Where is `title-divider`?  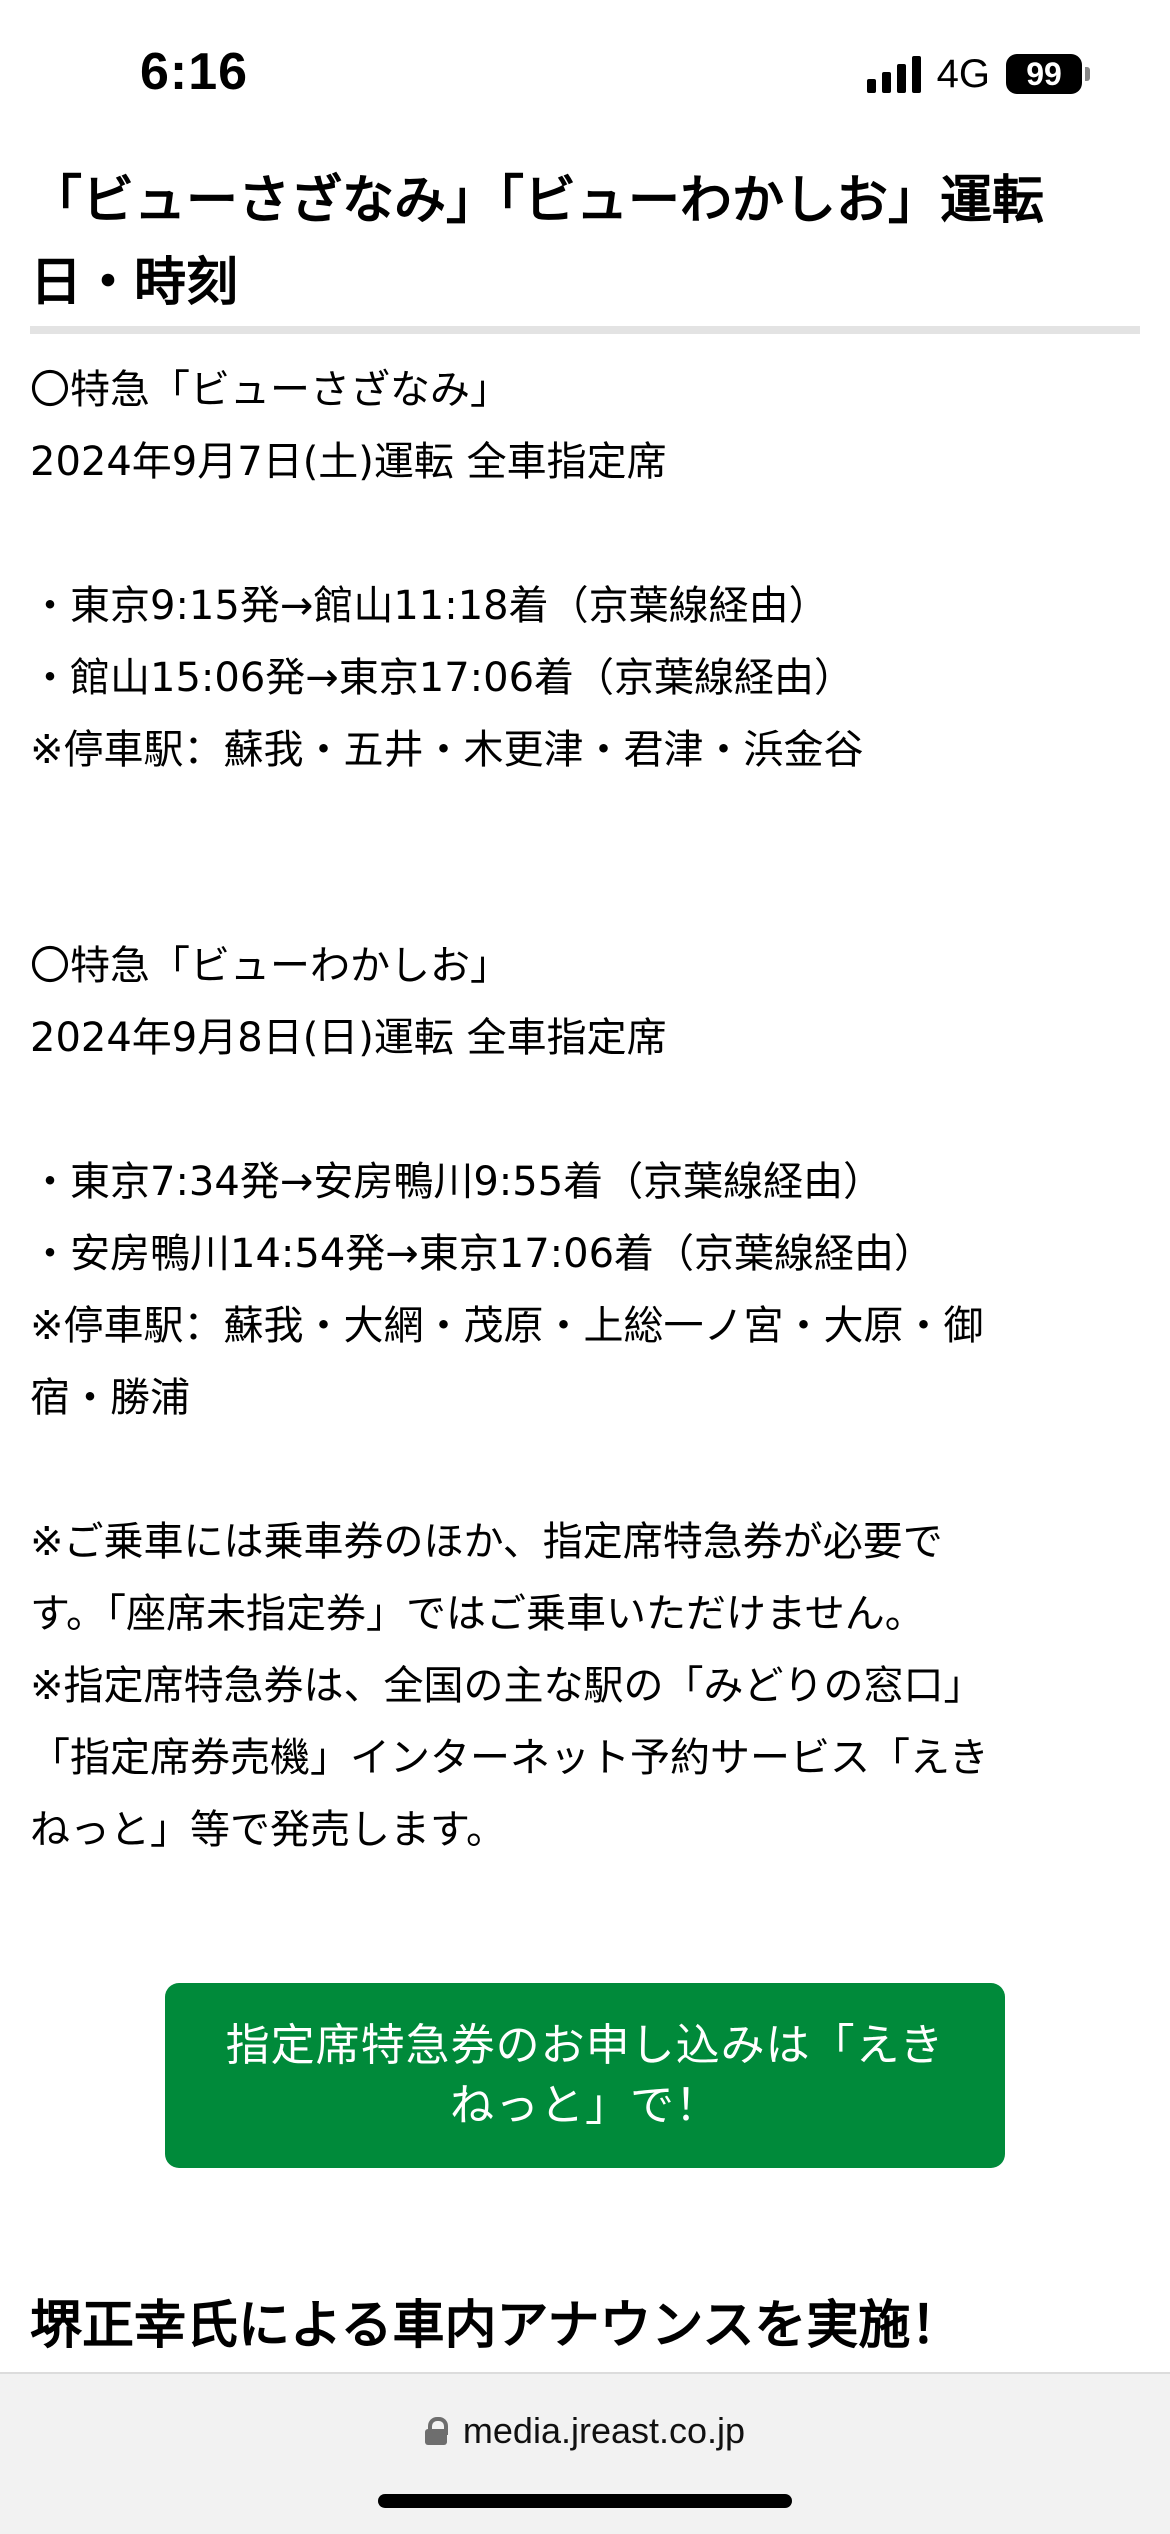
title-divider is located at coordinates (585, 330).